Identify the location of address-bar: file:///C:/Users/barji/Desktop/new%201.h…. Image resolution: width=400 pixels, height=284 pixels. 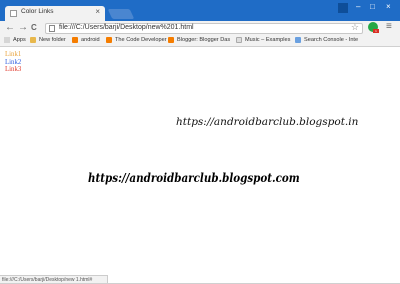
(204, 28).